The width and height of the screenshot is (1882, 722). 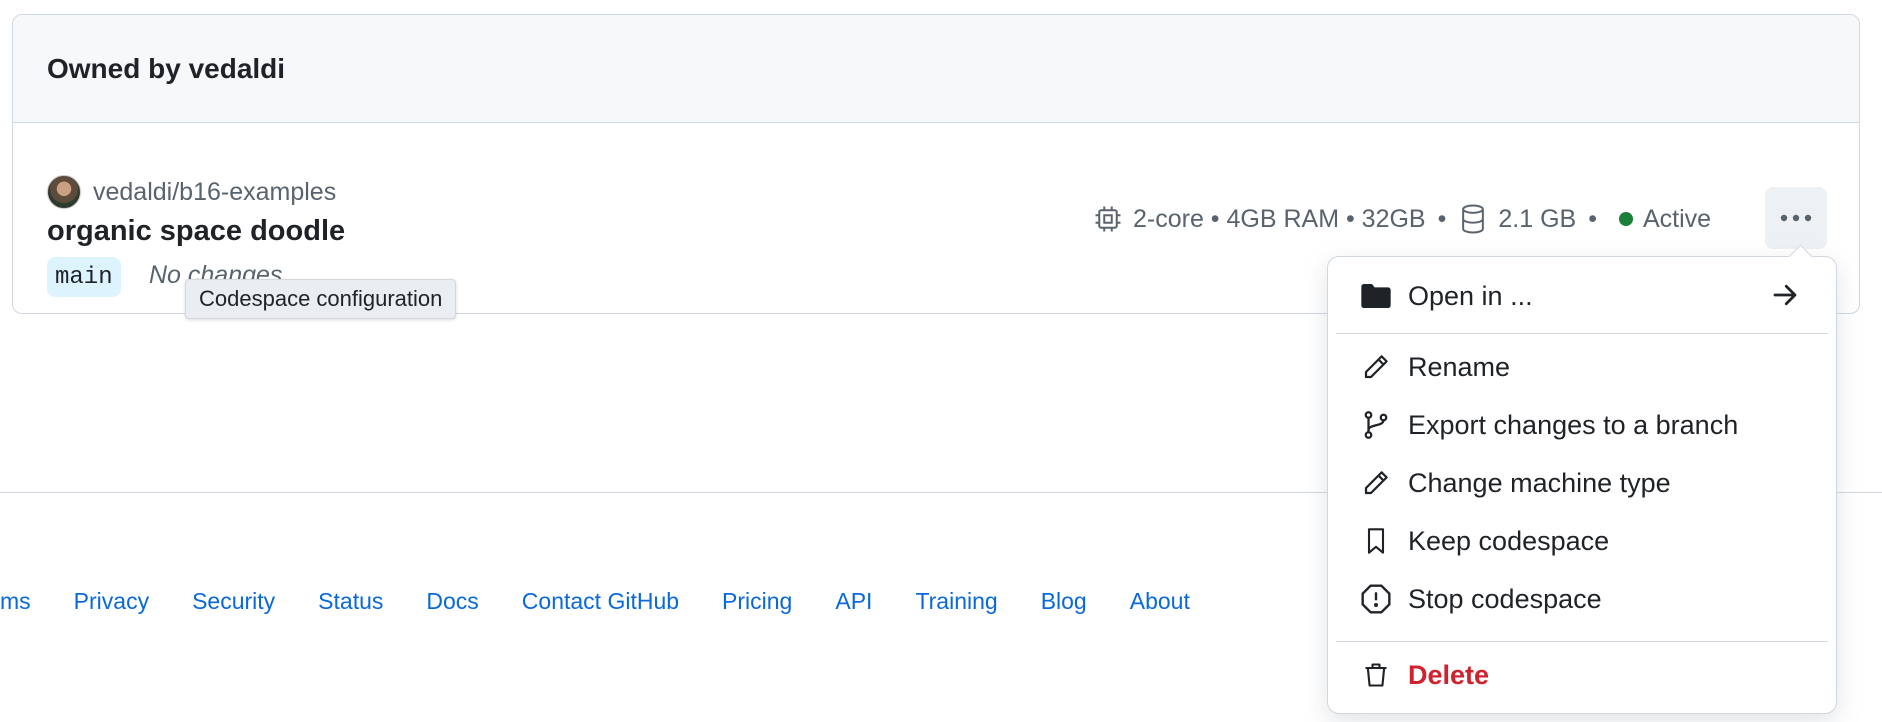 What do you see at coordinates (1459, 366) in the screenshot?
I see `menu-item-label: Rename` at bounding box center [1459, 366].